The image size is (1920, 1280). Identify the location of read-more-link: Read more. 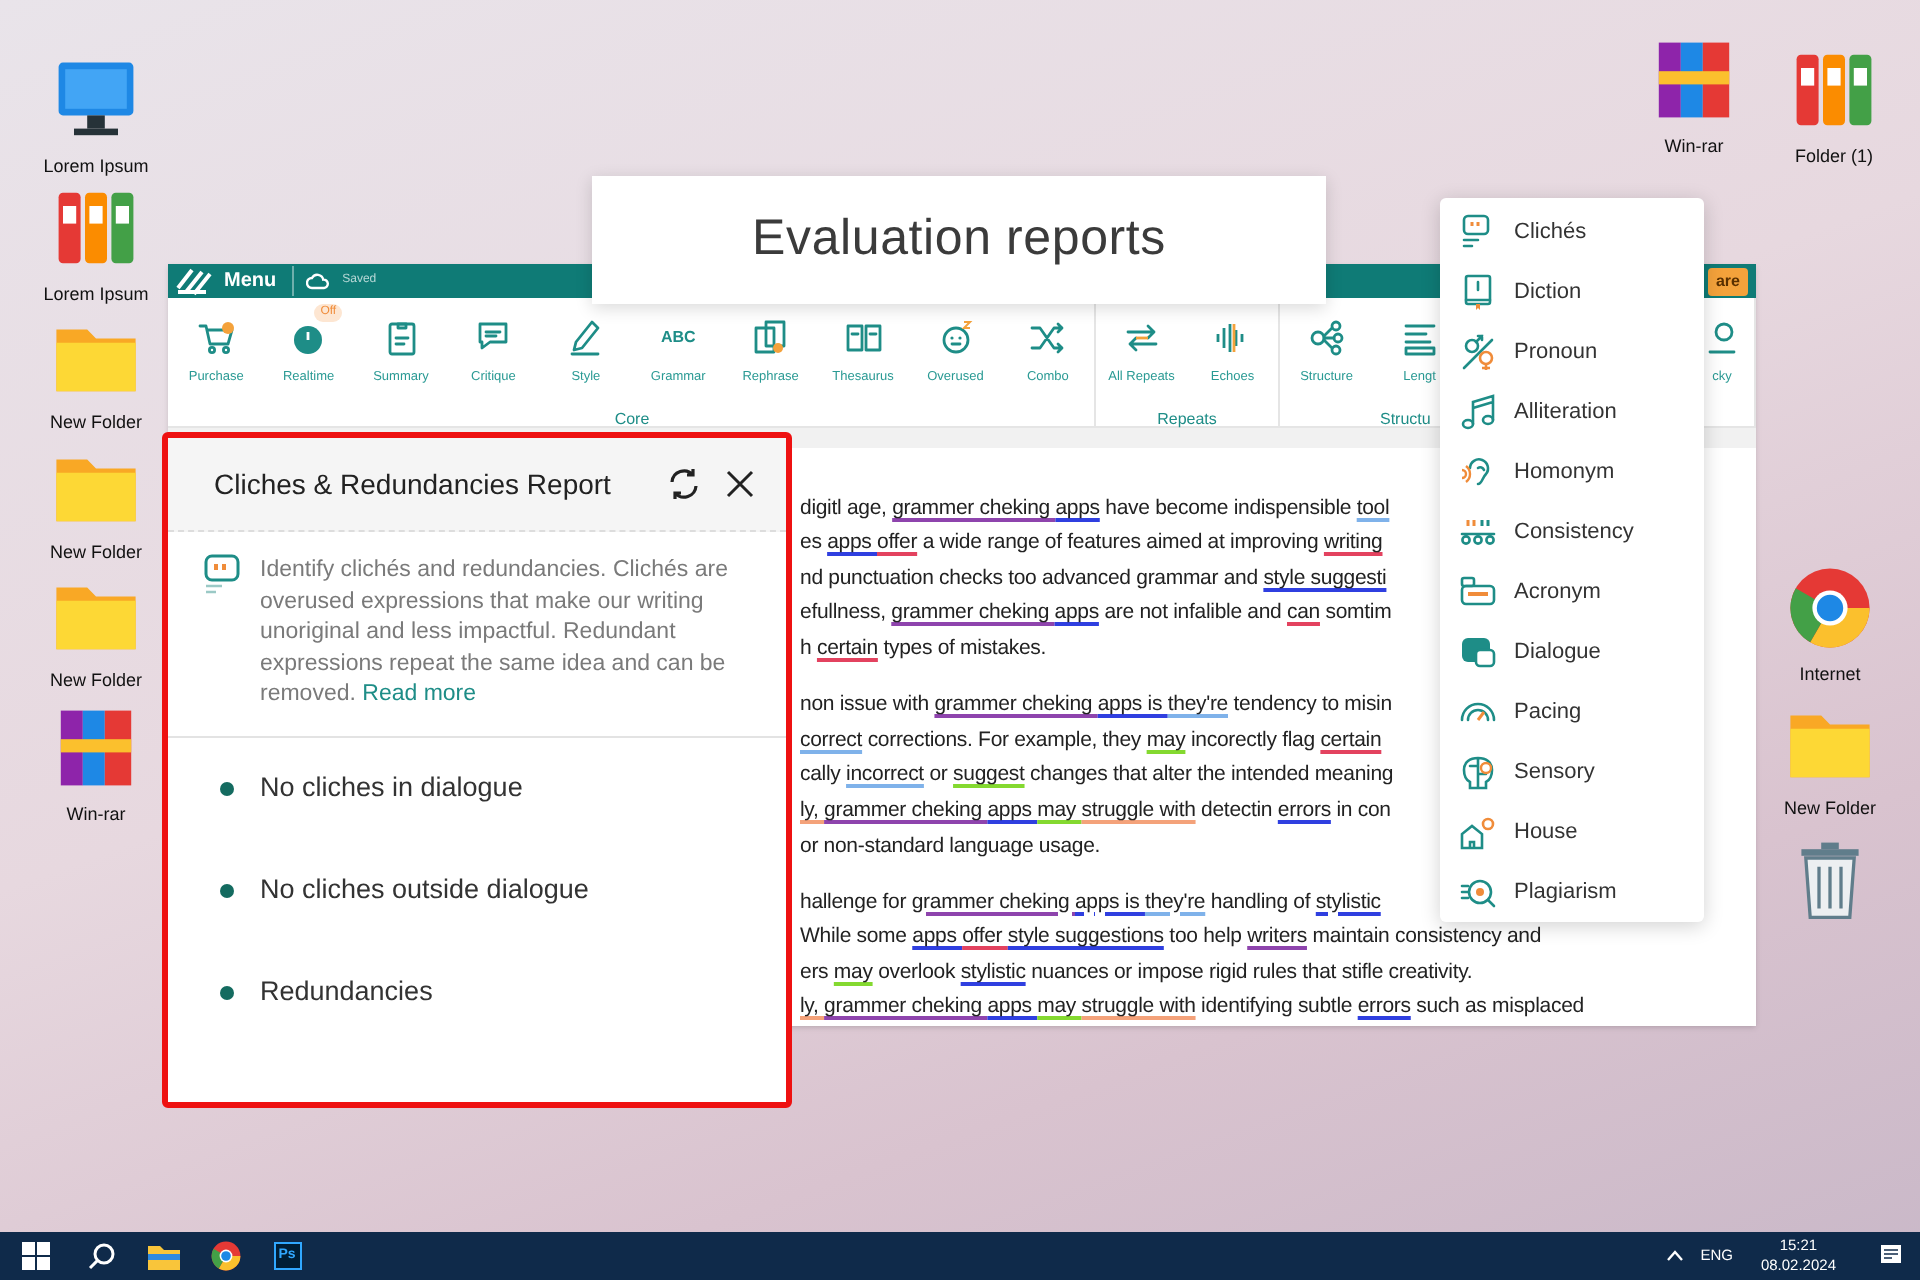
(419, 694).